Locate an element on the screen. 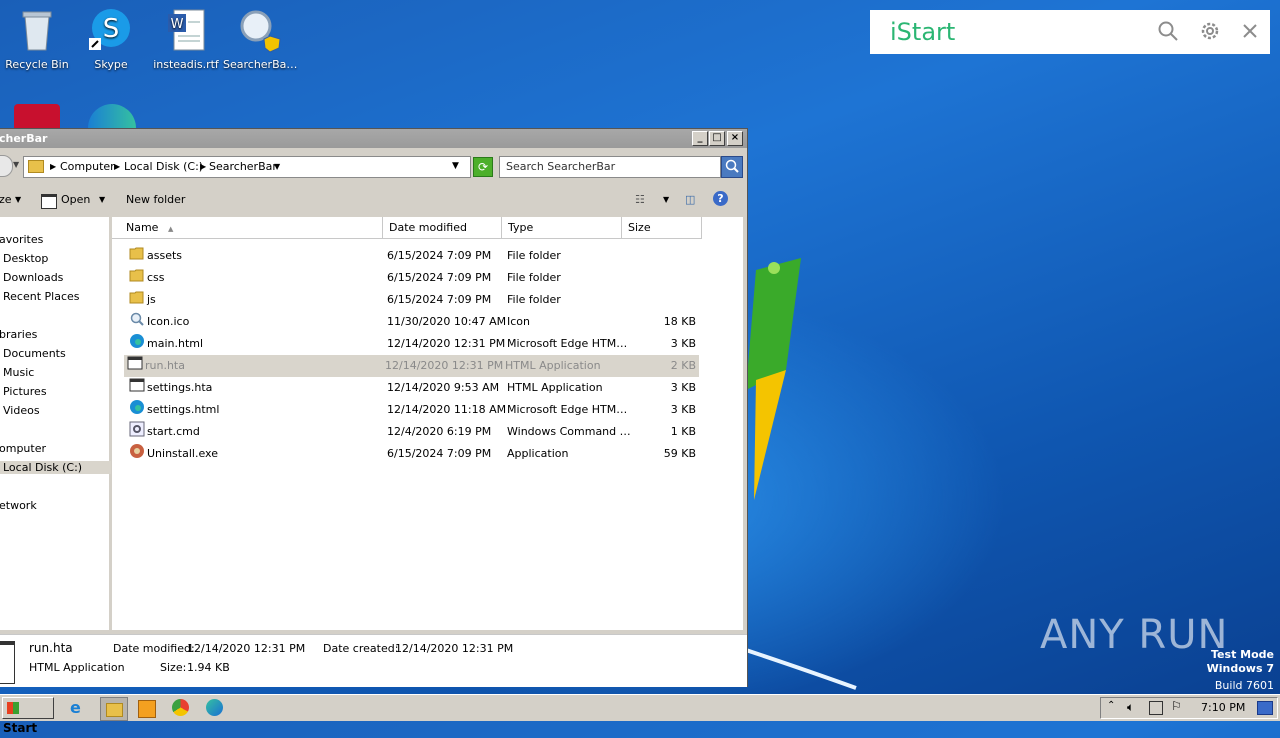 This screenshot has height=738, width=1280. volume-icon: 🔈︎ is located at coordinates (1130, 707).